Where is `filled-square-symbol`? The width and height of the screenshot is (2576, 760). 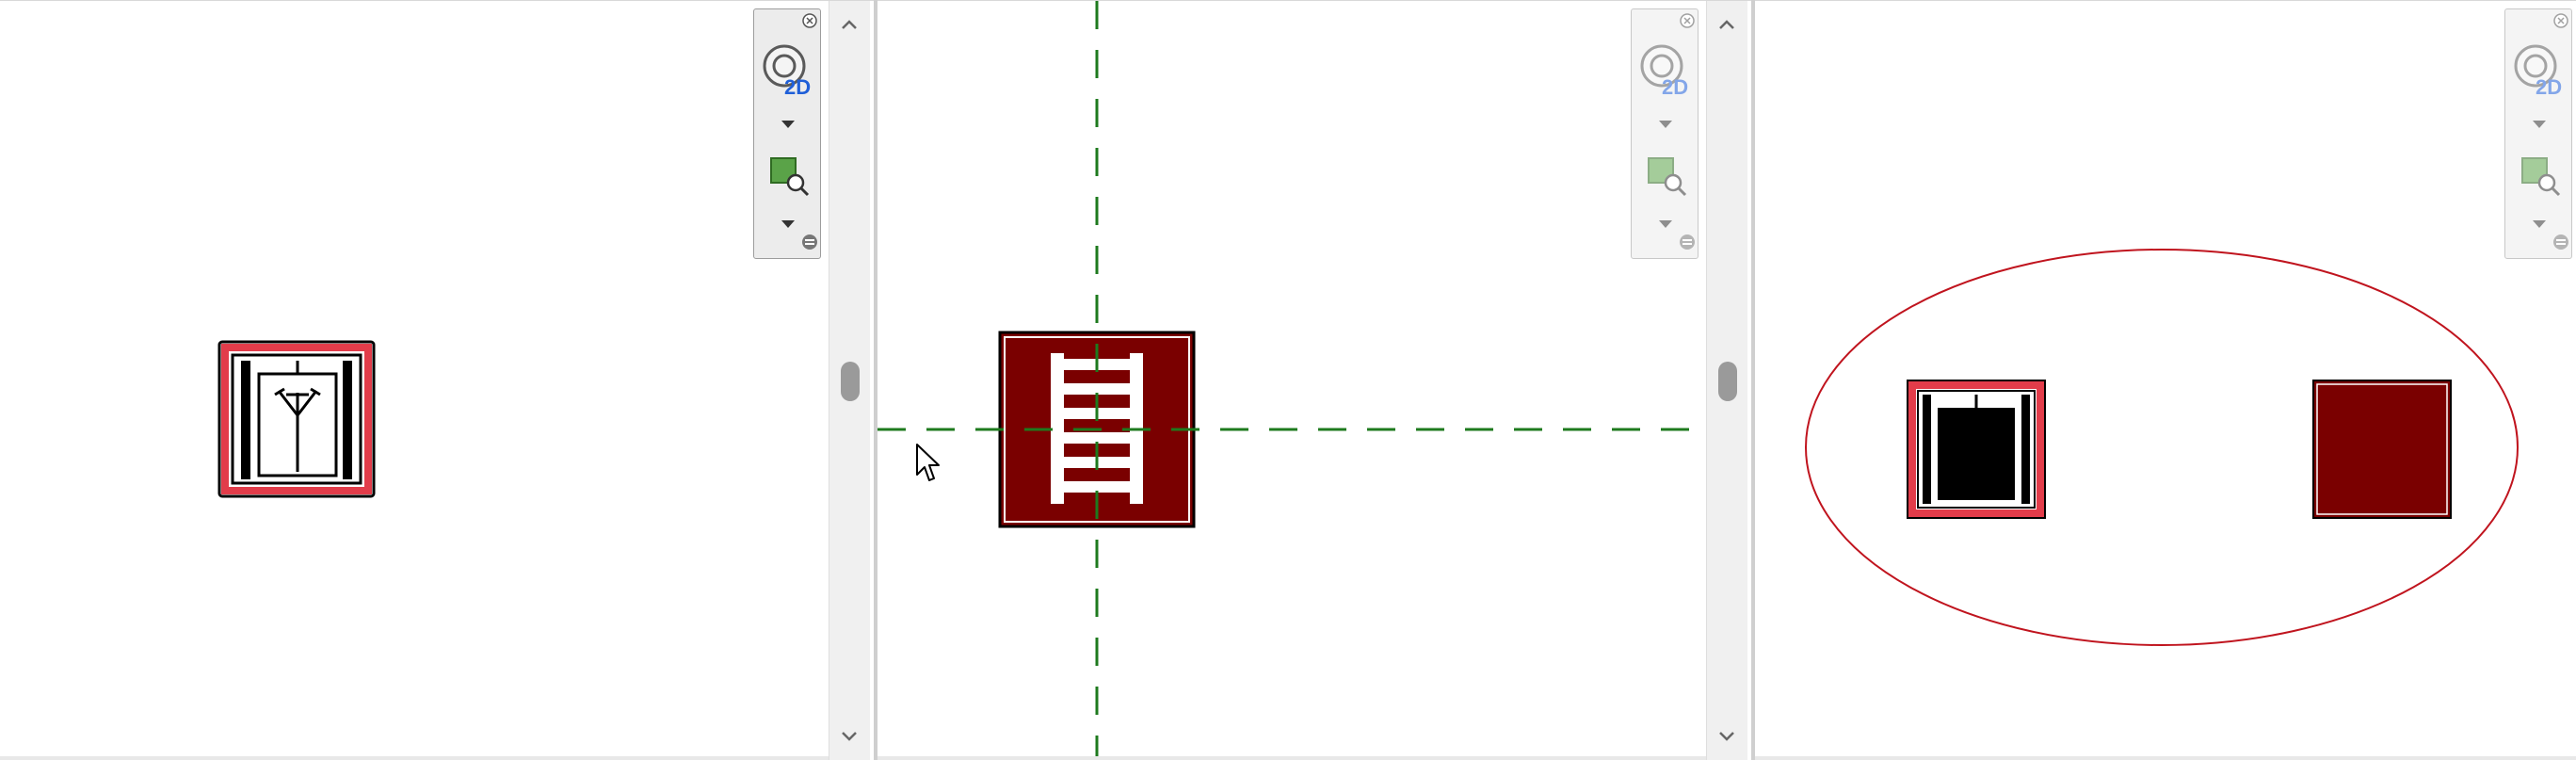
filled-square-symbol is located at coordinates (2382, 449).